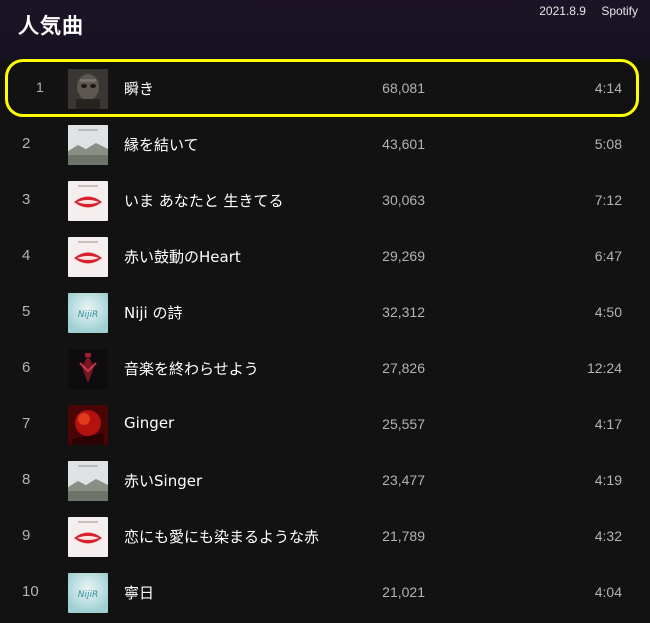 The height and width of the screenshot is (623, 650). I want to click on track-rank: 3, so click(26, 199).